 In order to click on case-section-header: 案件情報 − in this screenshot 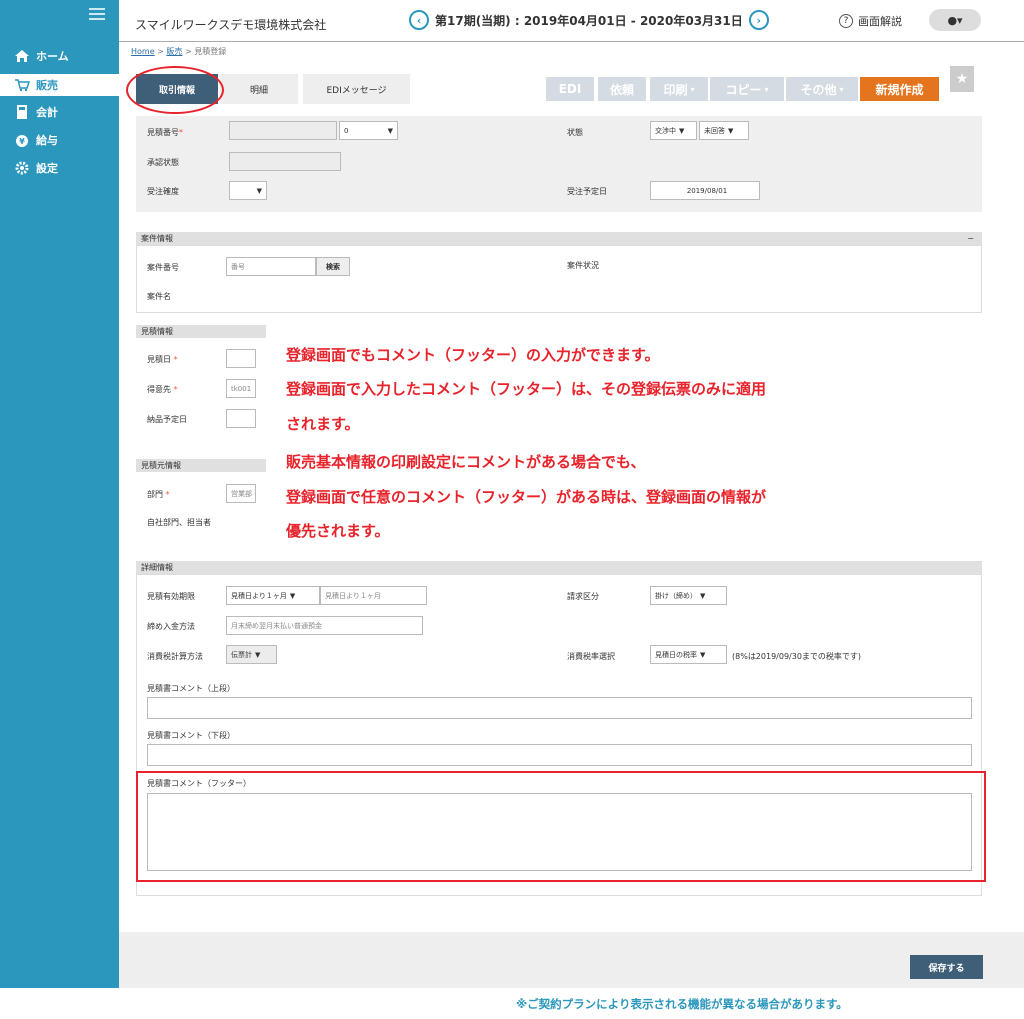, I will do `click(559, 238)`.